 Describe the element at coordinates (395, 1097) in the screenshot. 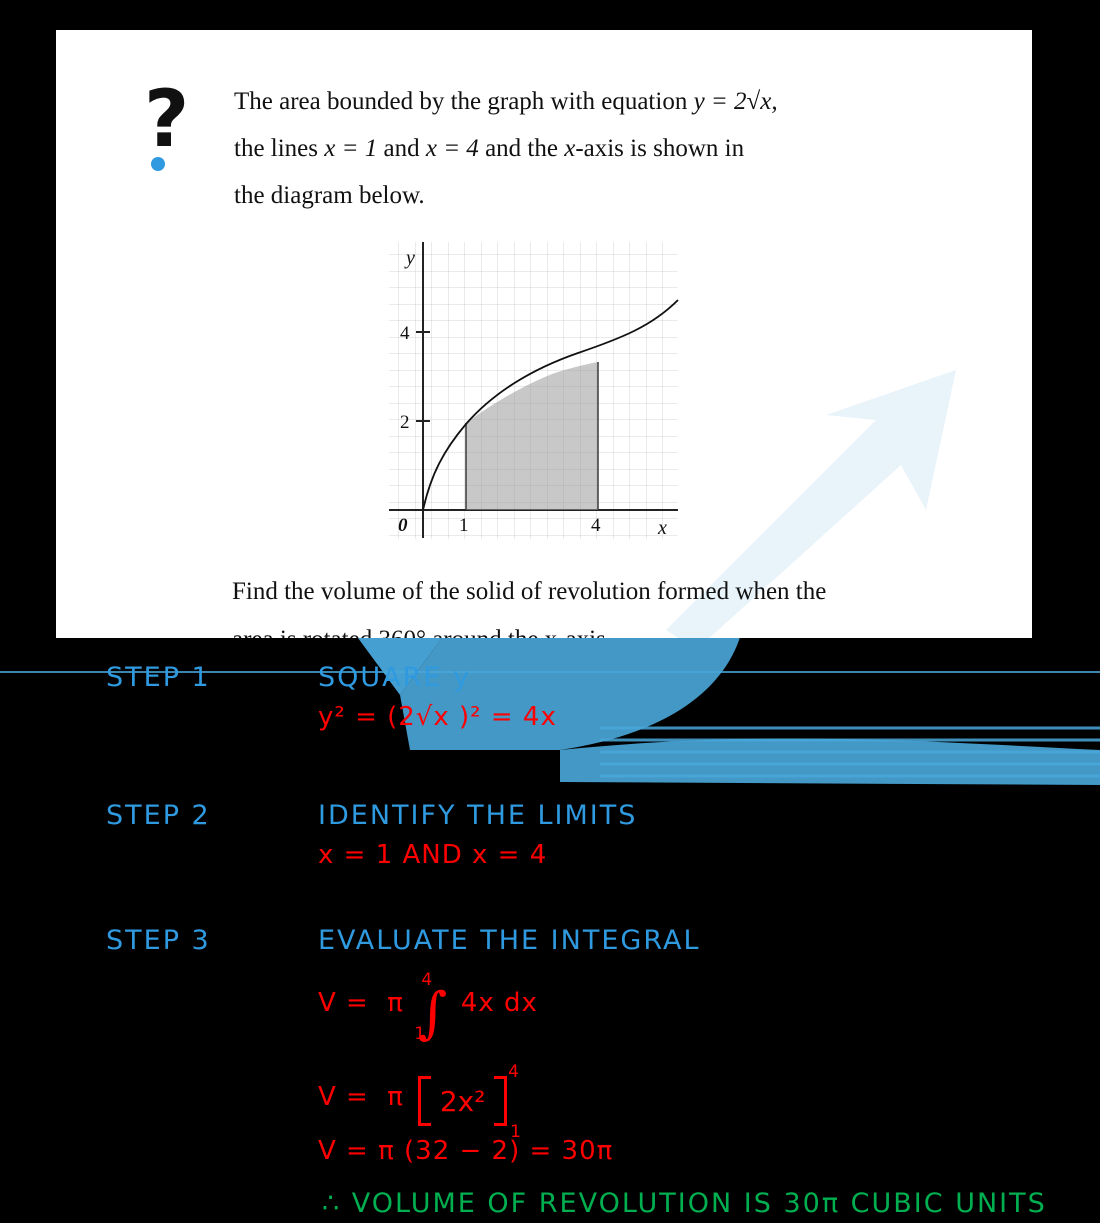

I see `bracket-pi: π` at that location.